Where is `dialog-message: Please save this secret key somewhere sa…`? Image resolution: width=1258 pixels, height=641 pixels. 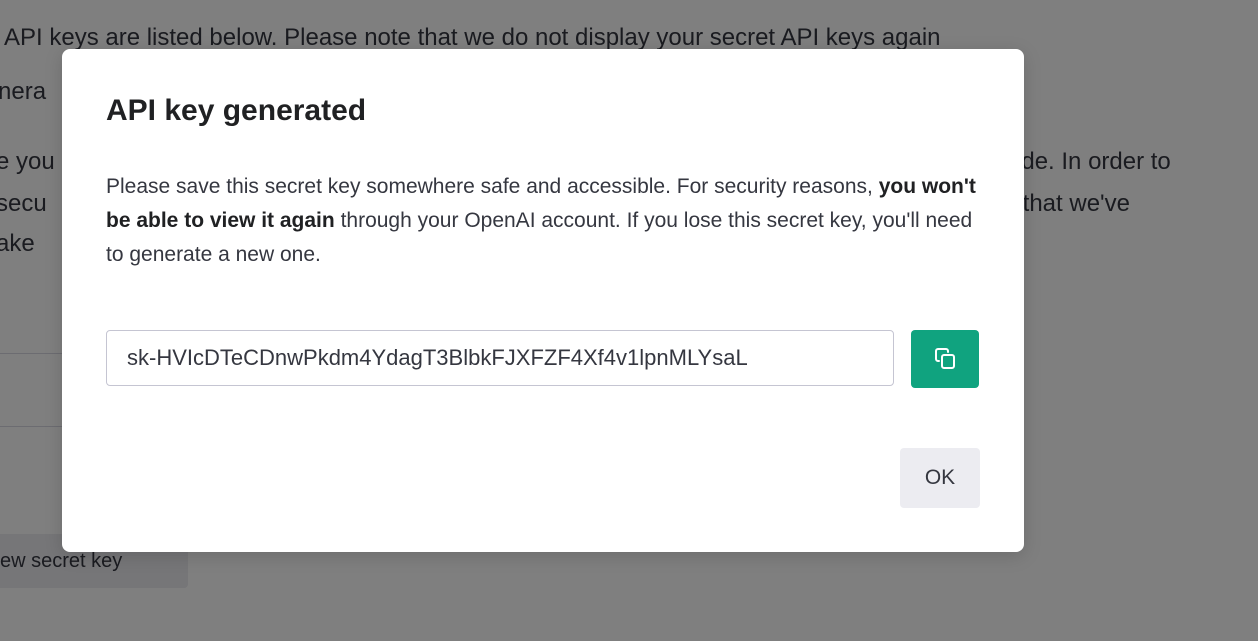 dialog-message: Please save this secret key somewhere sa… is located at coordinates (546, 221).